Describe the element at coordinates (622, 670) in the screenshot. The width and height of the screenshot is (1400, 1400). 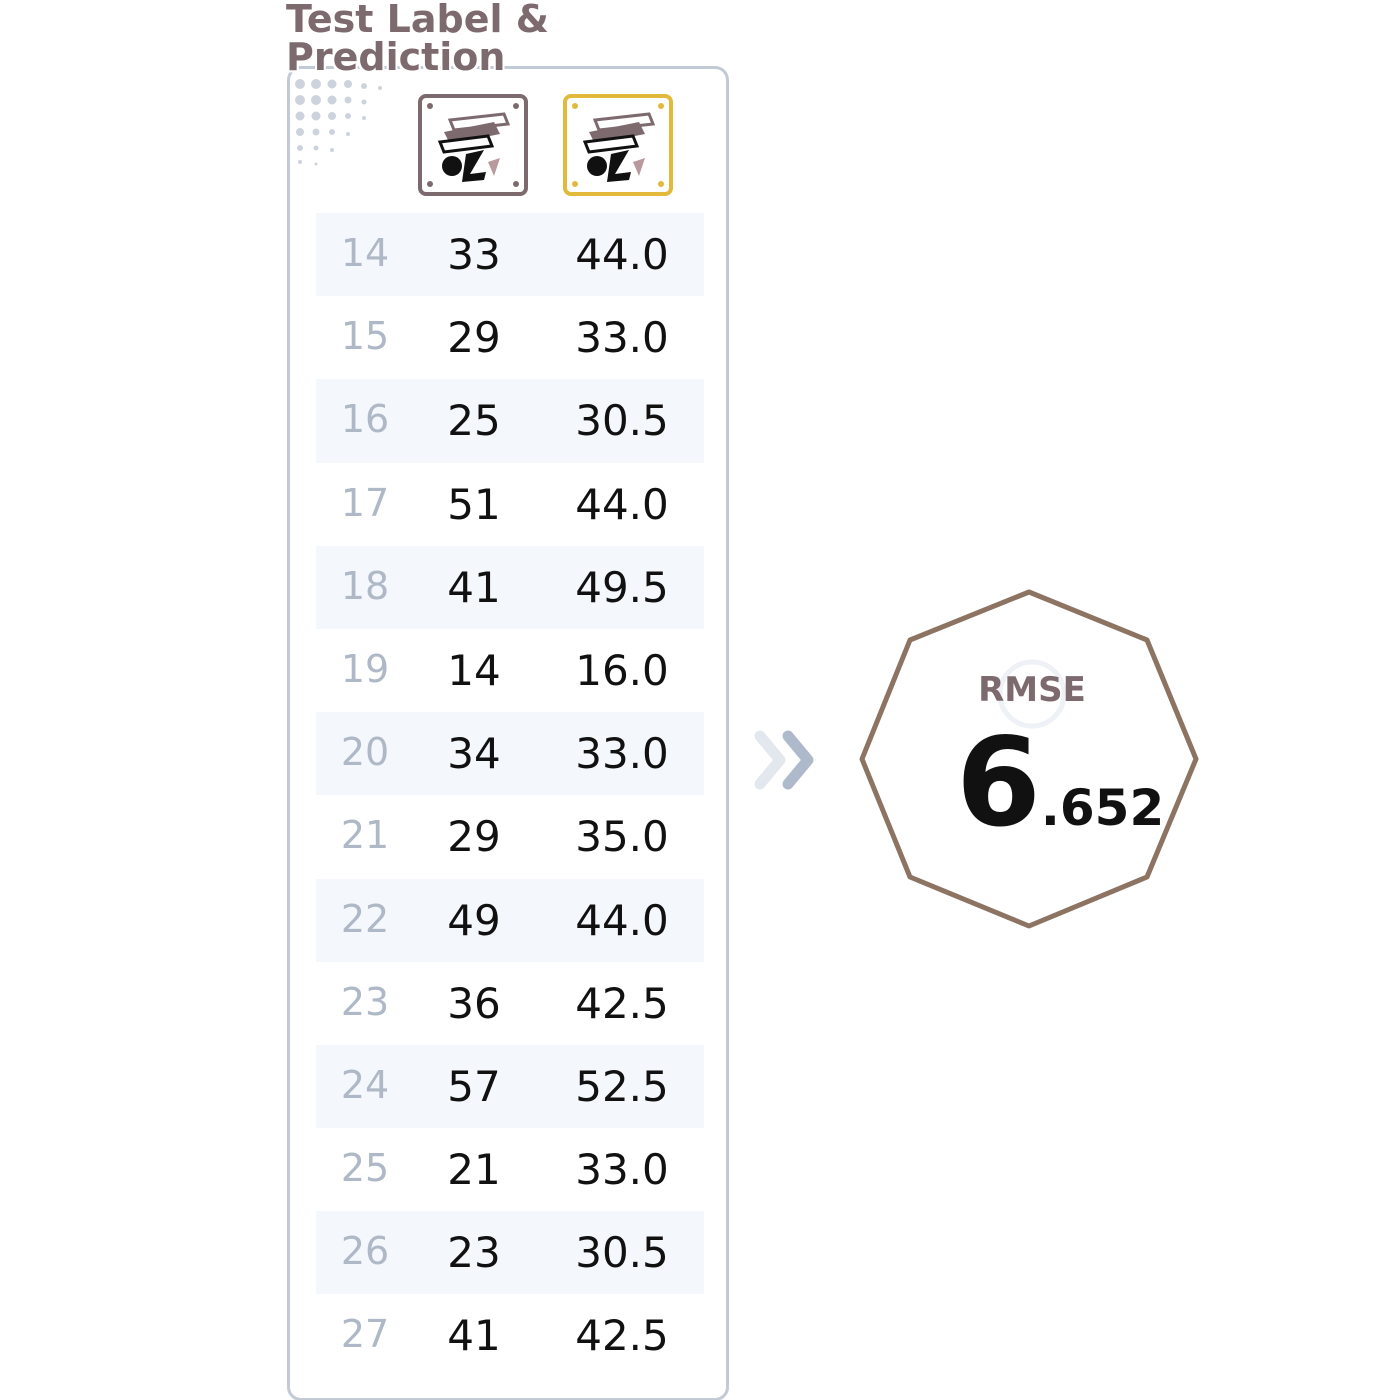
I see `row-prediction: 16.0` at that location.